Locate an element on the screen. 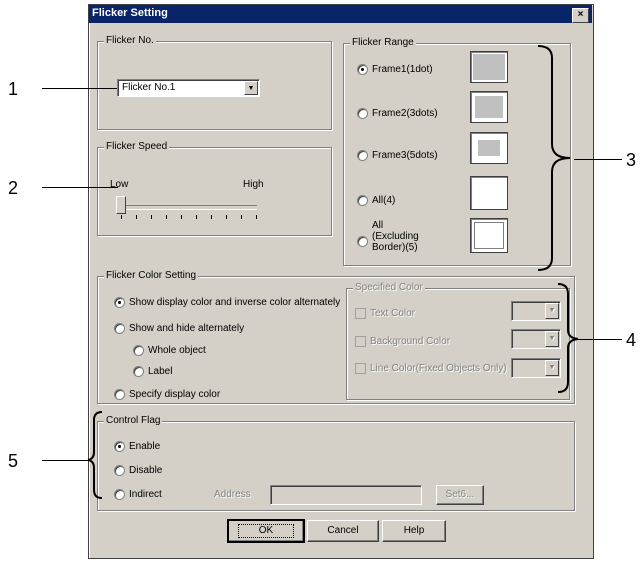 The image size is (643, 563). speed-high-label: High is located at coordinates (253, 184).